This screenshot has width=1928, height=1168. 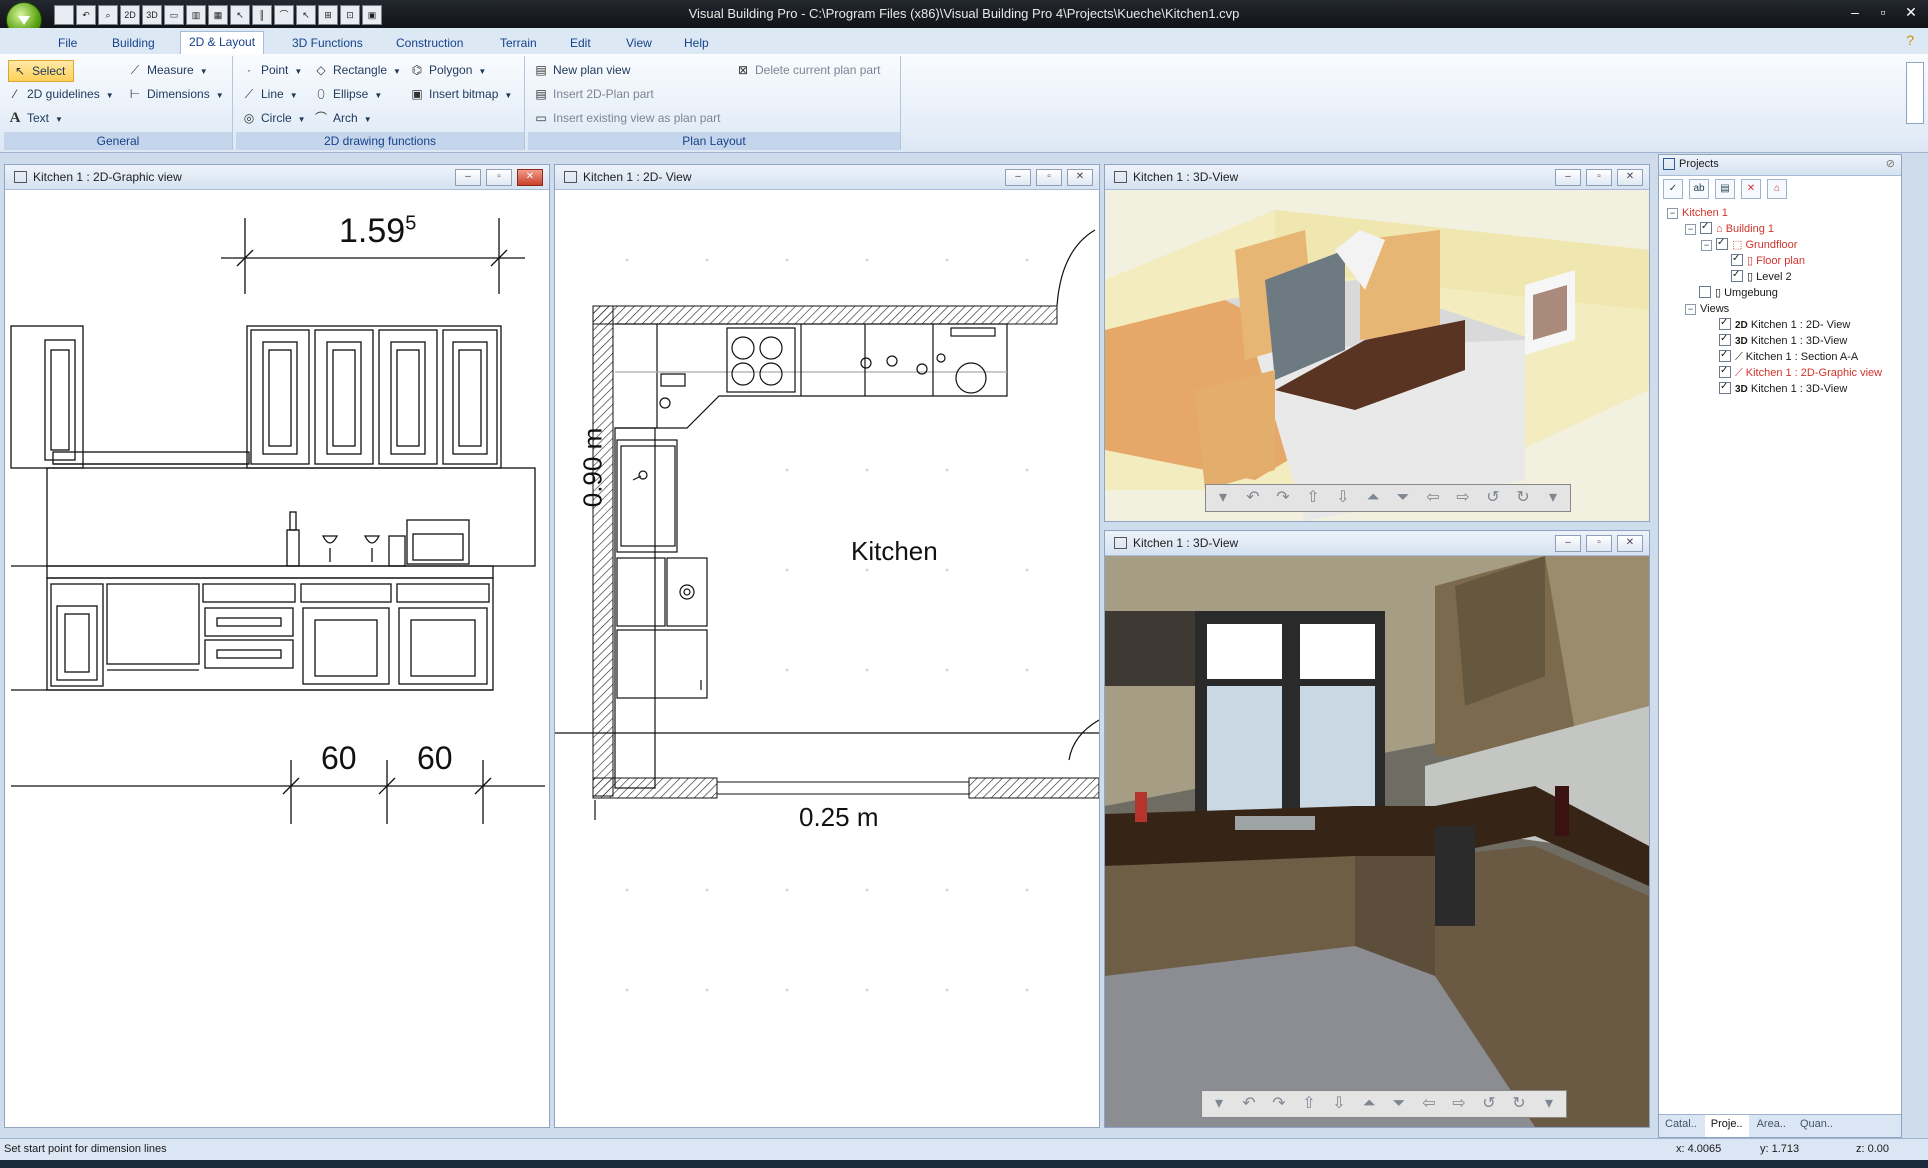 I want to click on tree-node-floor-plan: ▯ Floor plan, so click(x=1768, y=260).